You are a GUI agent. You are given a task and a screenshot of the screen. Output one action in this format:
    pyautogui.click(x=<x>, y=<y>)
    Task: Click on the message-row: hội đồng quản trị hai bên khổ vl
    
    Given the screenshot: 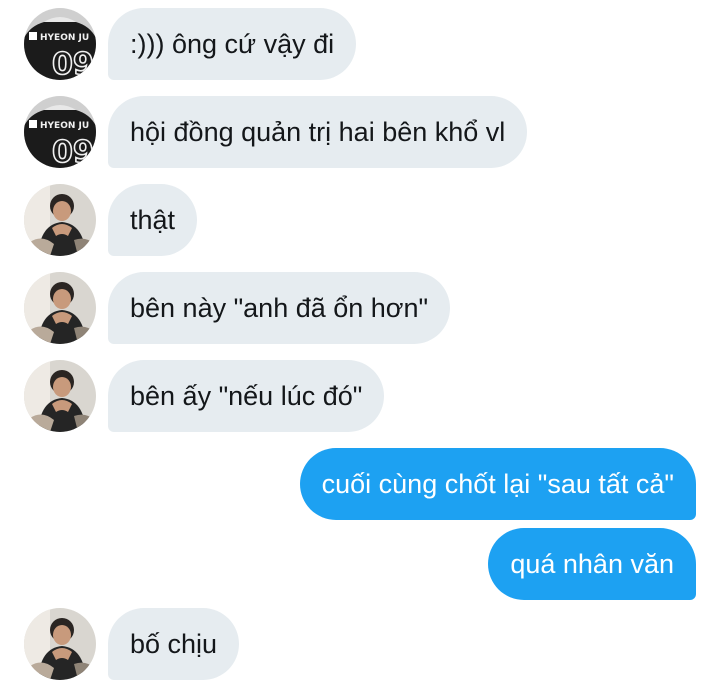 What is the action you would take?
    pyautogui.click(x=360, y=132)
    